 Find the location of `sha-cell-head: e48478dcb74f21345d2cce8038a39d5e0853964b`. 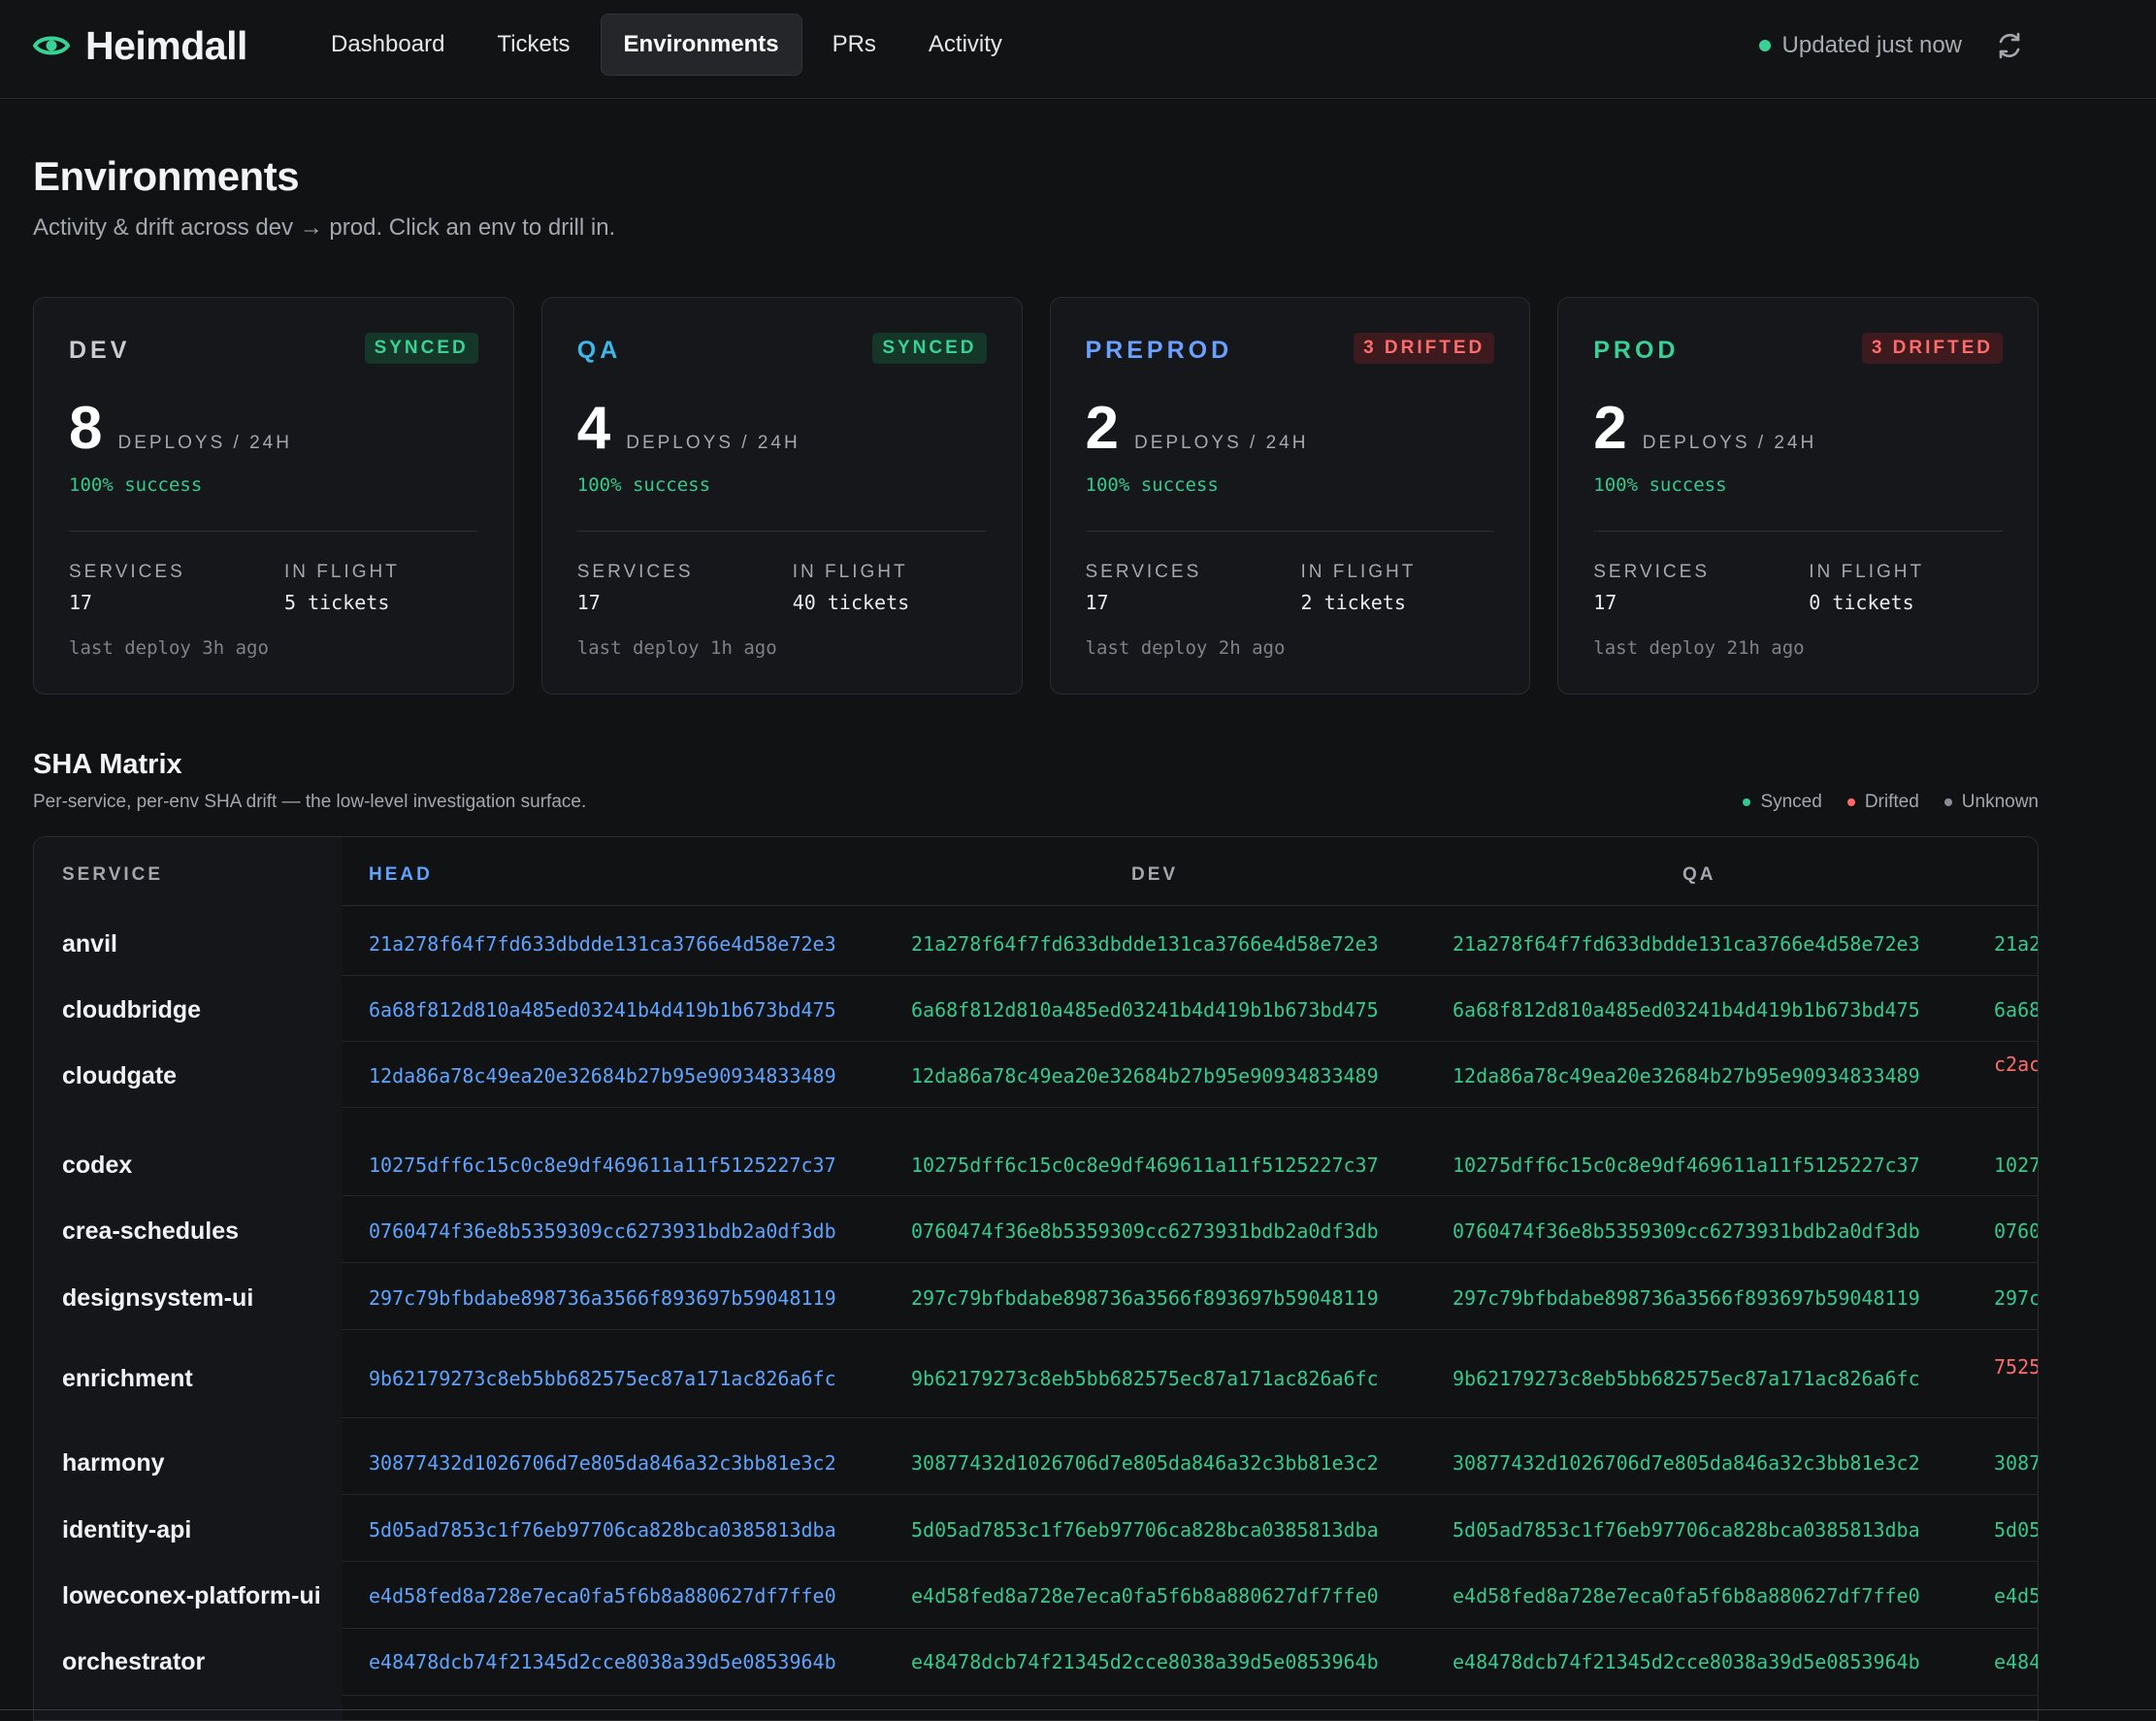

sha-cell-head: e48478dcb74f21345d2cce8038a39d5e0853964b is located at coordinates (602, 1661).